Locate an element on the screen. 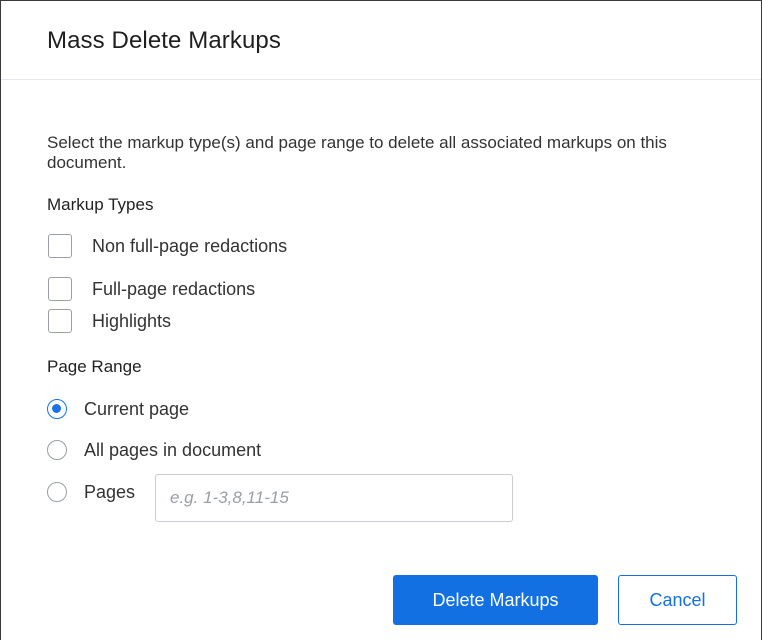 This screenshot has height=640, width=764. dialog-header: Mass Delete Markups is located at coordinates (381, 40).